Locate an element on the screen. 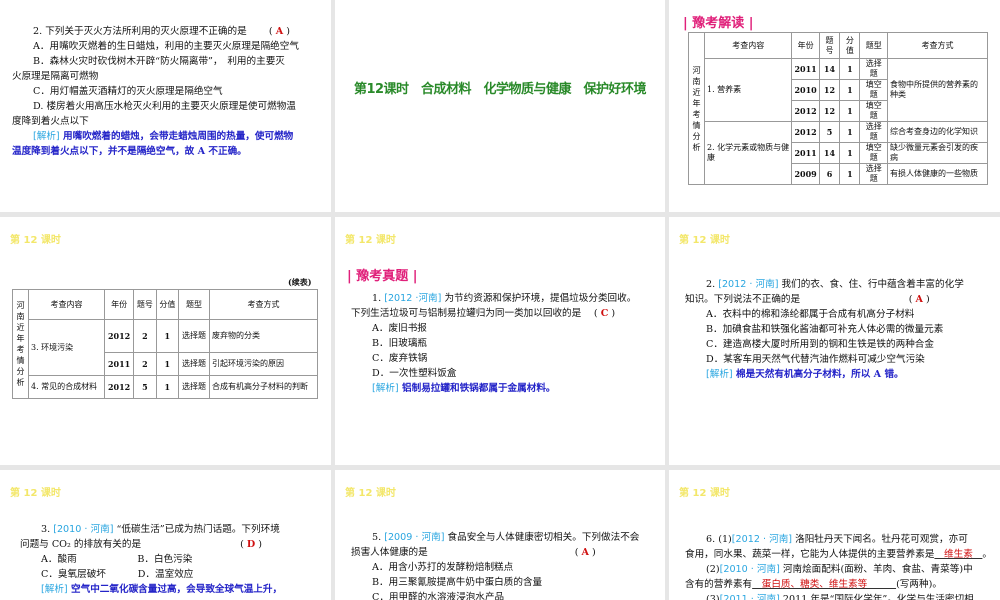 Image resolution: width=1000 pixels, height=600 pixels. table-cell: 2011 is located at coordinates (119, 364).